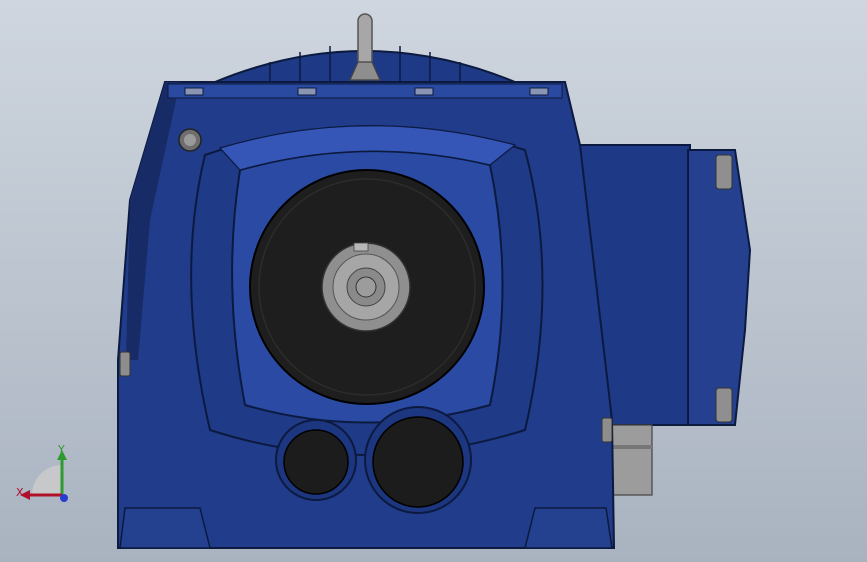 The height and width of the screenshot is (562, 867). Describe the element at coordinates (61, 449) in the screenshot. I see `y-axis-label: Y` at that location.